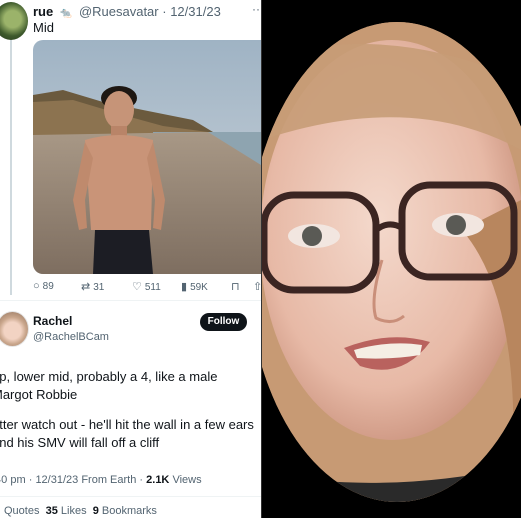  What do you see at coordinates (199, 287) in the screenshot?
I see `views-count: 59K` at bounding box center [199, 287].